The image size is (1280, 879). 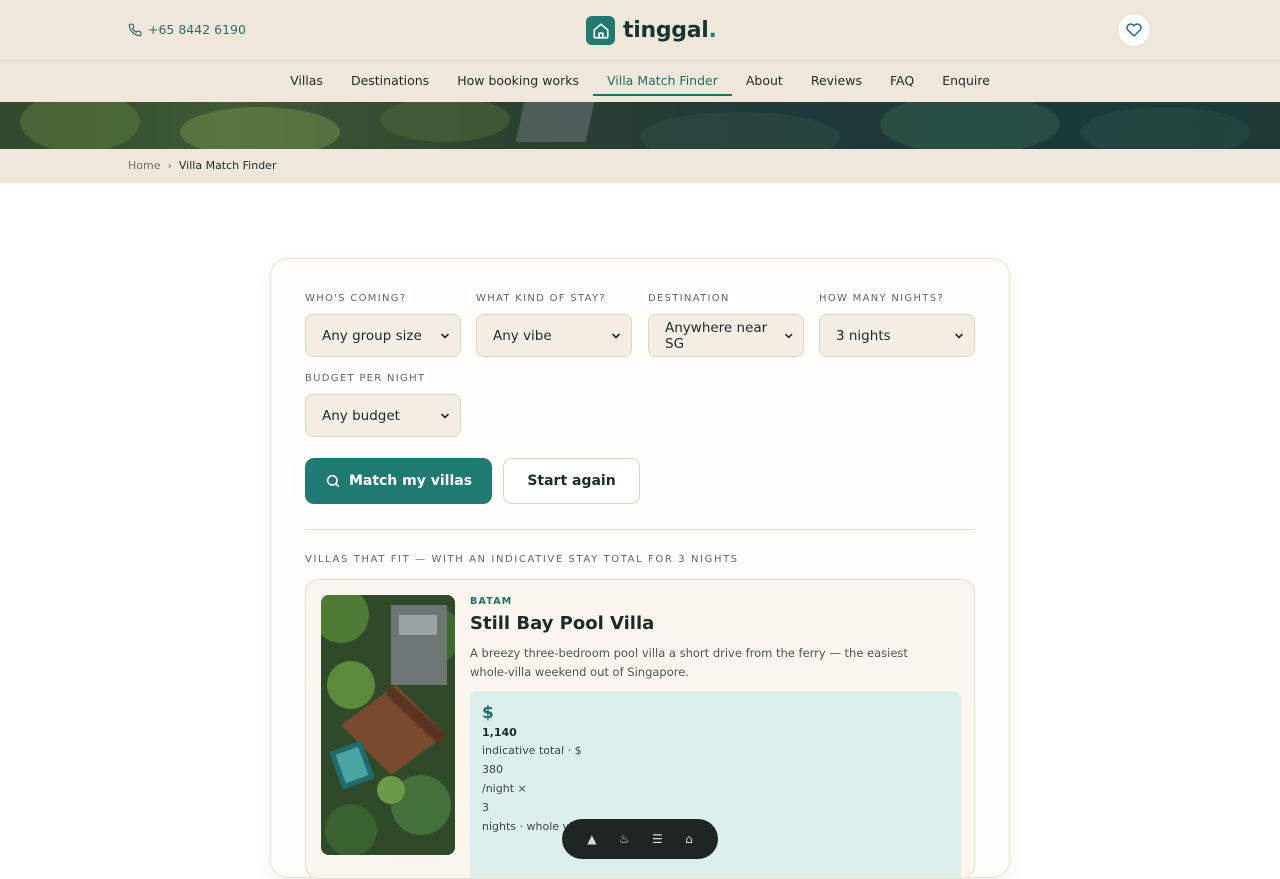 I want to click on nav-reviews: Reviews, so click(x=836, y=78).